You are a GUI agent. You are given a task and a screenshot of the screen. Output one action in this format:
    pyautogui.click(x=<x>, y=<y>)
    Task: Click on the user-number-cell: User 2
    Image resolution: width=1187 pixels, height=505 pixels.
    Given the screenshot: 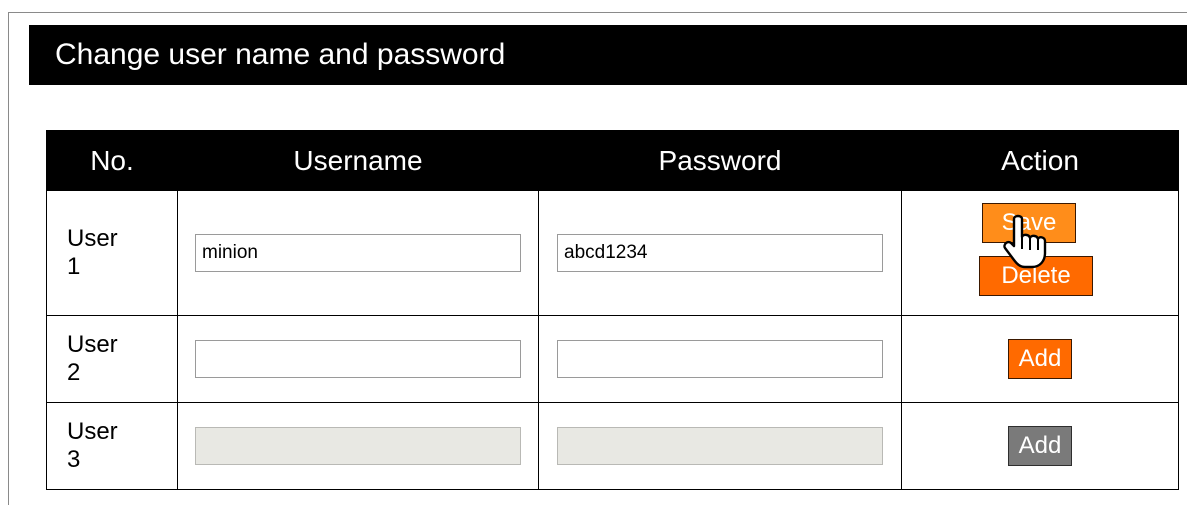 What is the action you would take?
    pyautogui.click(x=112, y=359)
    